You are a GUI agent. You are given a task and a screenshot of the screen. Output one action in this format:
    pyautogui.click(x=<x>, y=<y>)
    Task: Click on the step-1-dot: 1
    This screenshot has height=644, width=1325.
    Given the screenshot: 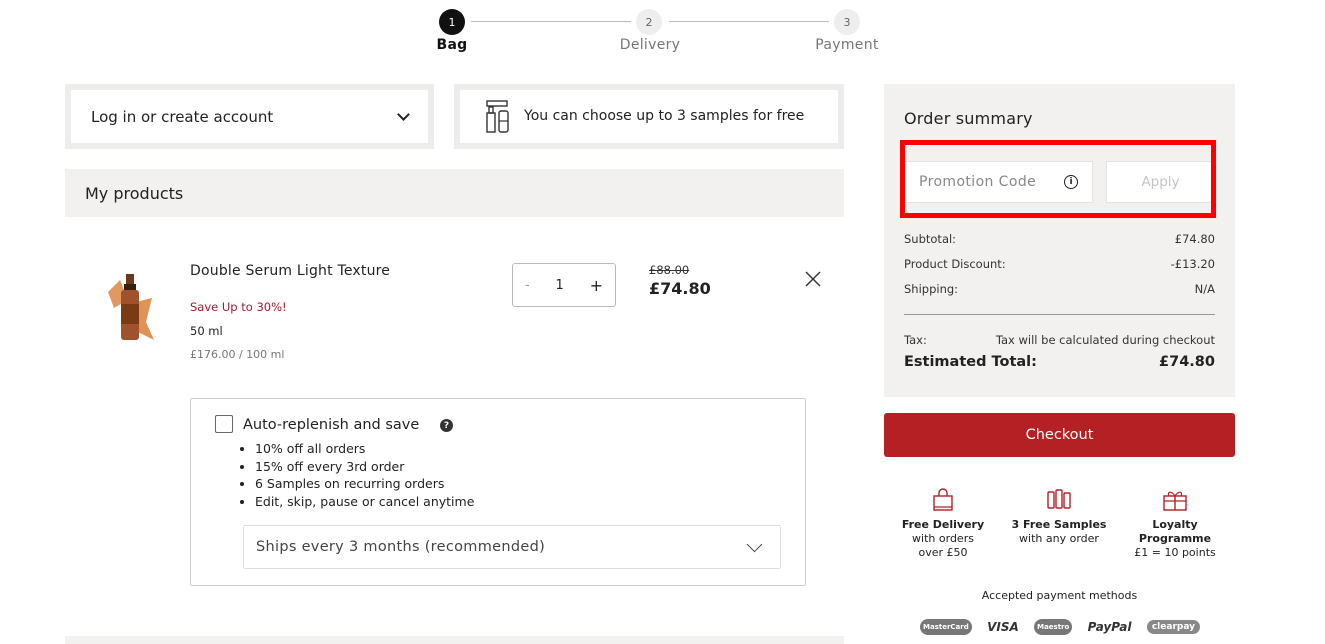 What is the action you would take?
    pyautogui.click(x=452, y=22)
    